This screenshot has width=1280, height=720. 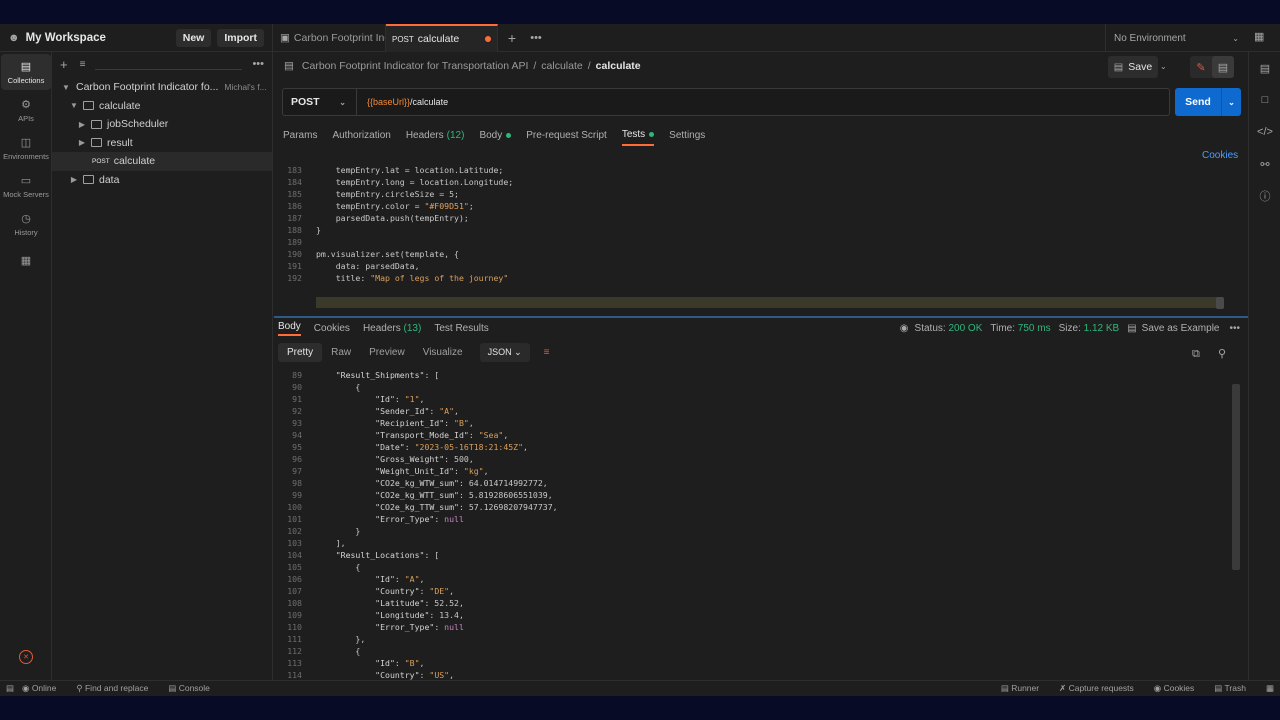 I want to click on line-text: "Weight_Unit_Id": "kg",, so click(x=432, y=471).